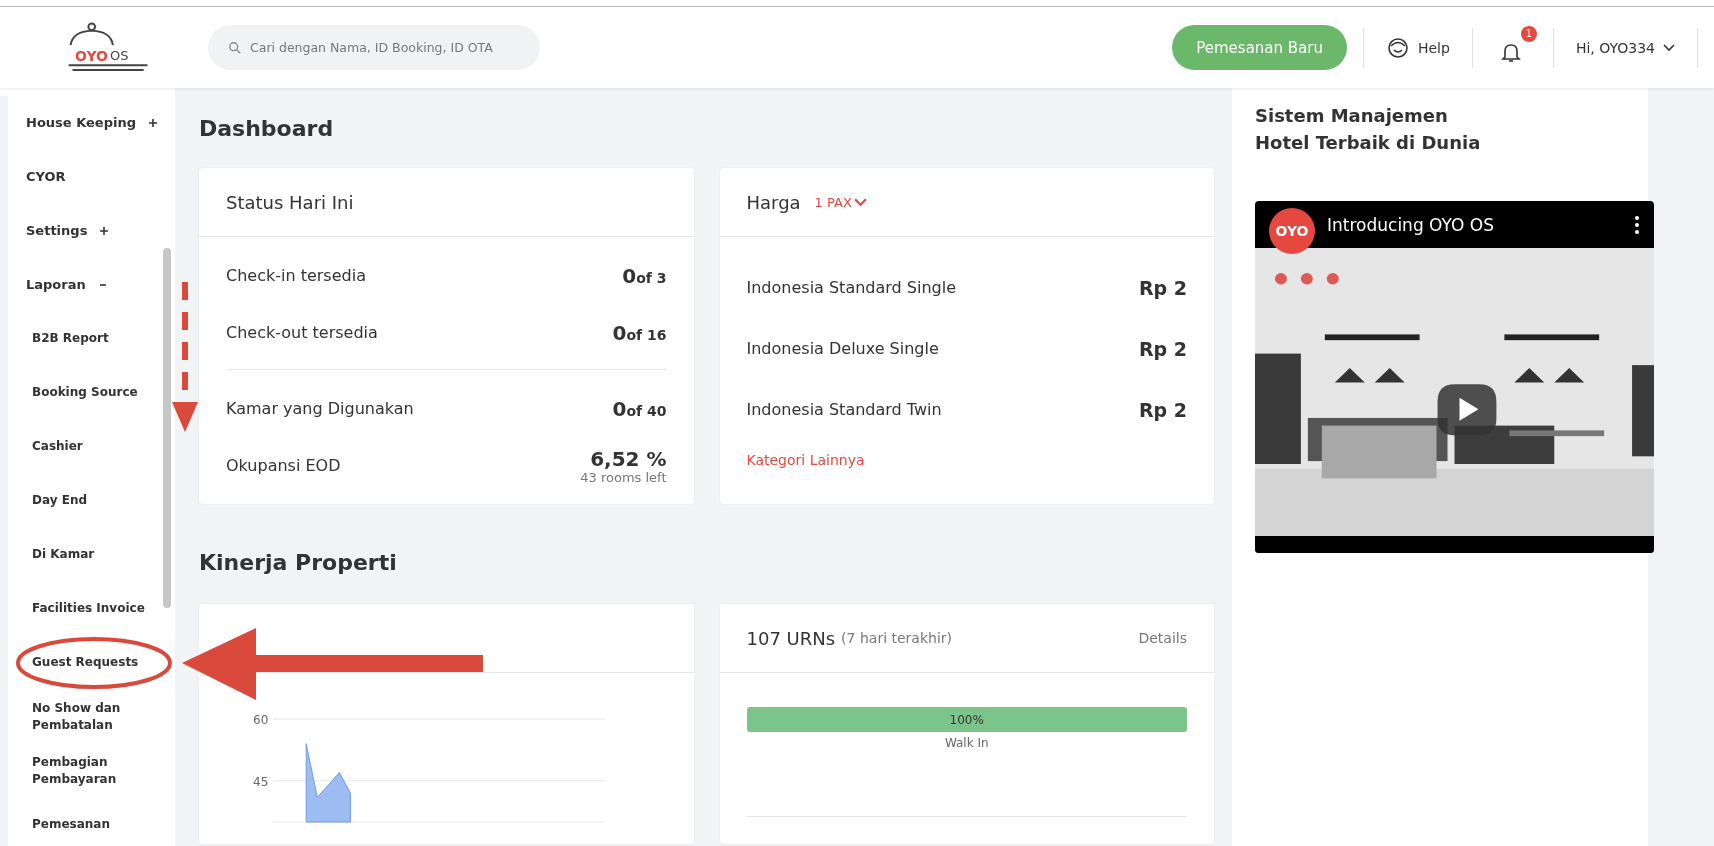  What do you see at coordinates (320, 408) in the screenshot?
I see `stat-label: Kamar yang Digunakan` at bounding box center [320, 408].